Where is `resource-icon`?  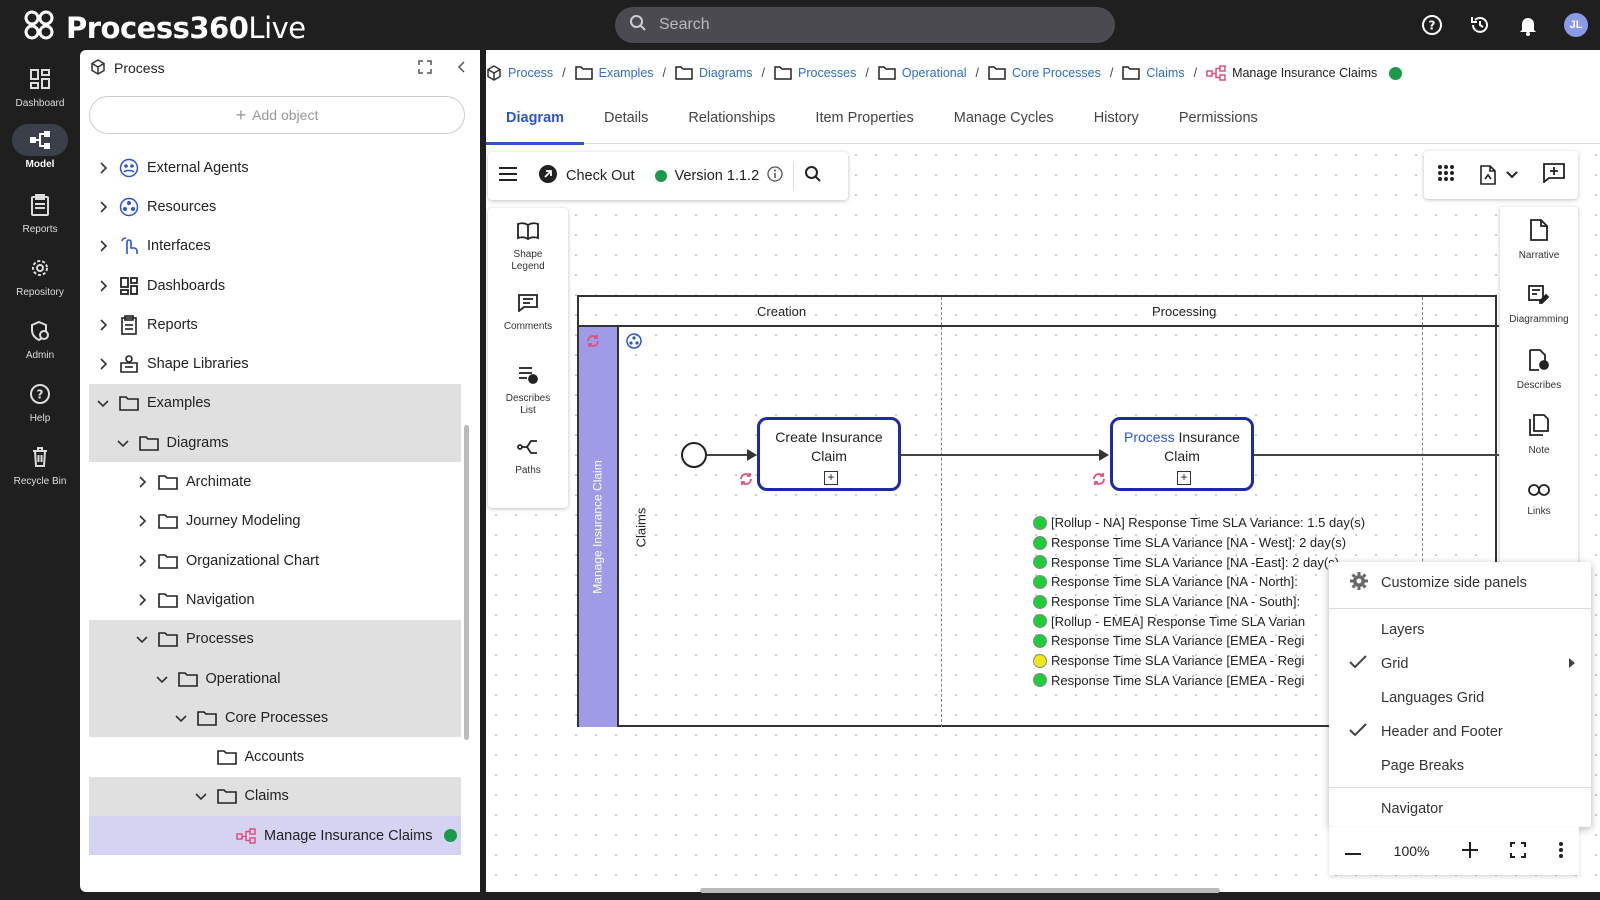 resource-icon is located at coordinates (634, 343).